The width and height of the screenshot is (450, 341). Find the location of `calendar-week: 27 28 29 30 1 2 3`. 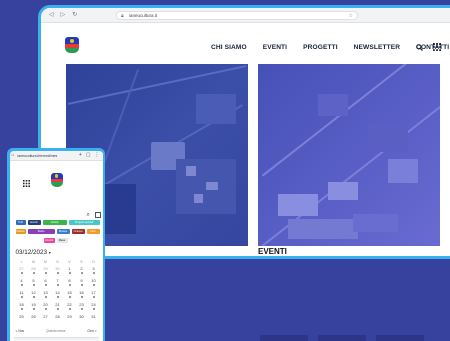

calendar-week: 27 28 29 30 1 2 3 is located at coordinates (58, 272).